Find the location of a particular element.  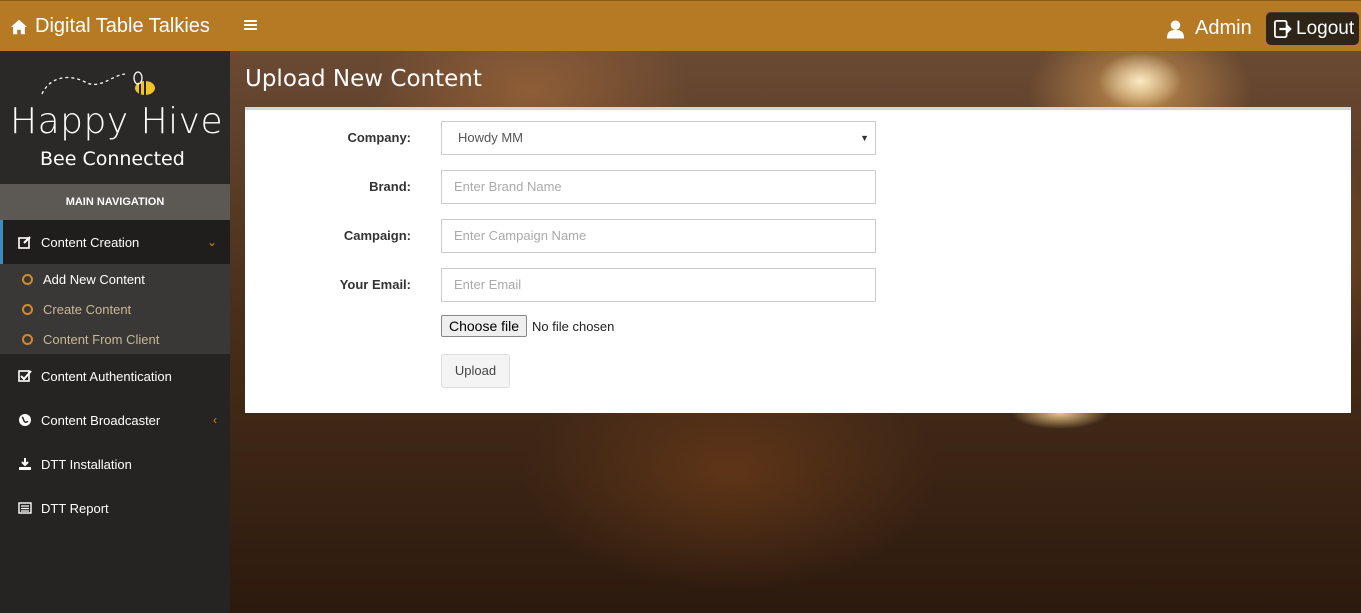

download-icon is located at coordinates (25, 464).